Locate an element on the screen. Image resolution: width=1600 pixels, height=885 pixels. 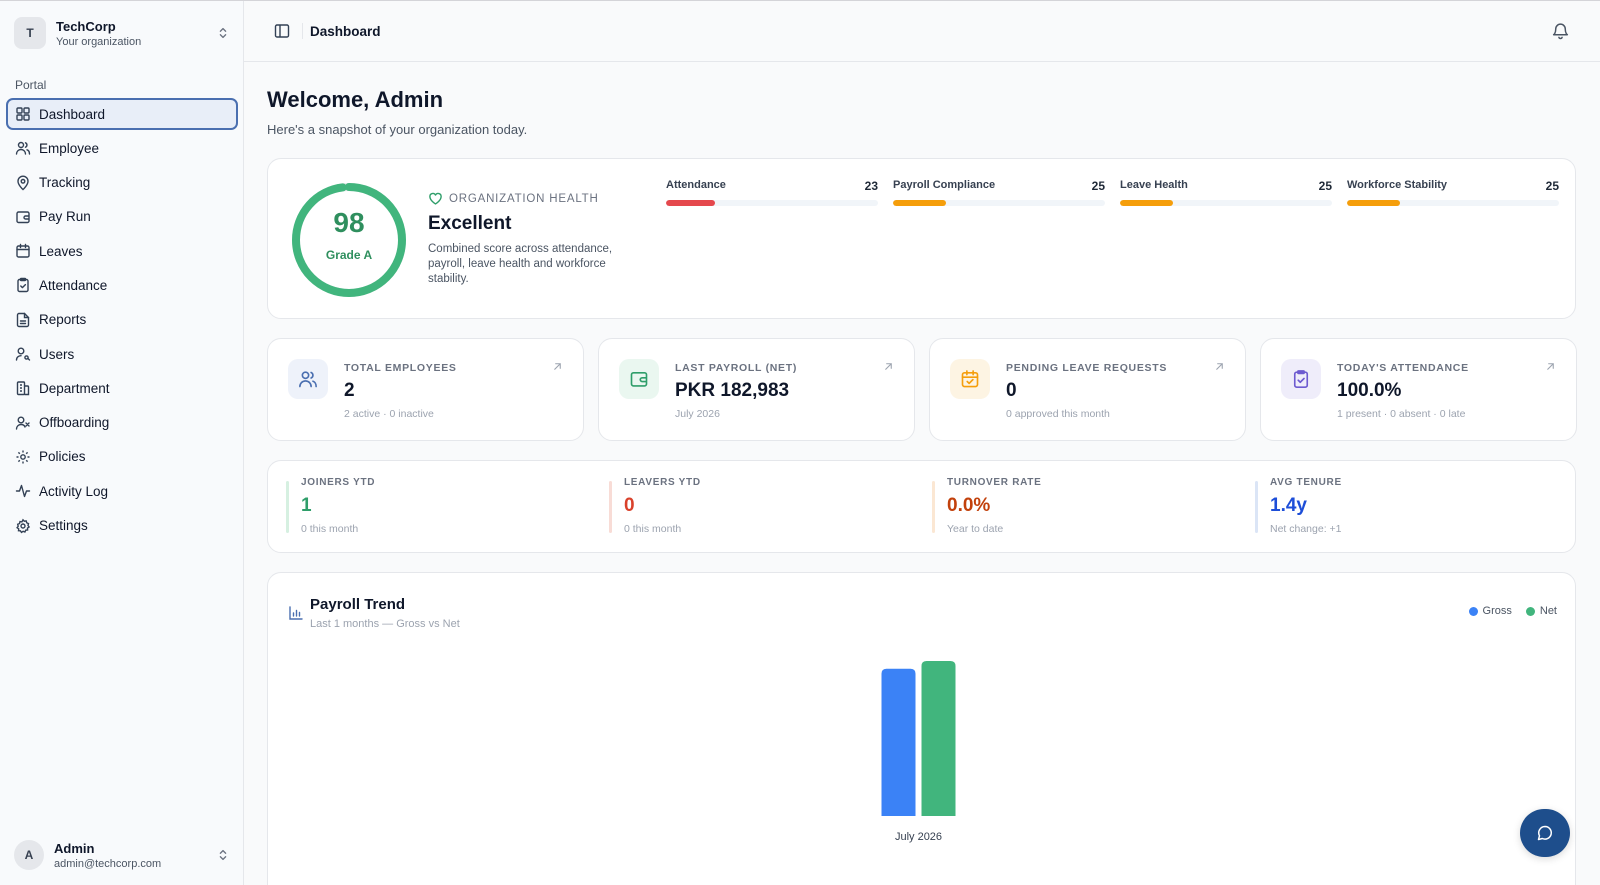
sidebar-item-users: Users is located at coordinates (122, 354).